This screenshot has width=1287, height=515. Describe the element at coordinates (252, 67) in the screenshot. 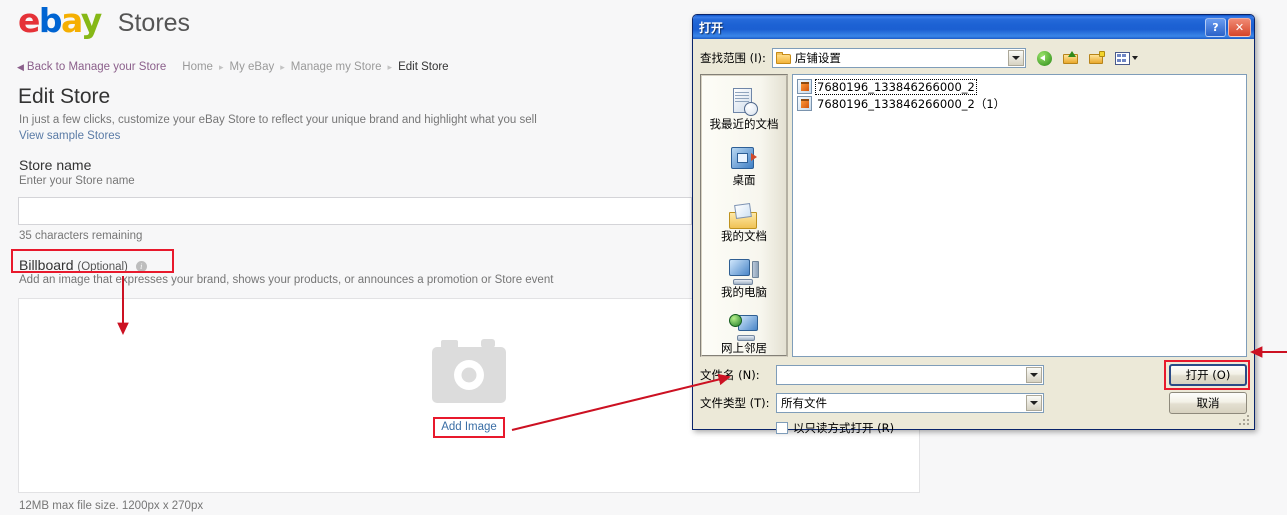

I see `breadcrumb-item-my-ebay: My eBay` at that location.